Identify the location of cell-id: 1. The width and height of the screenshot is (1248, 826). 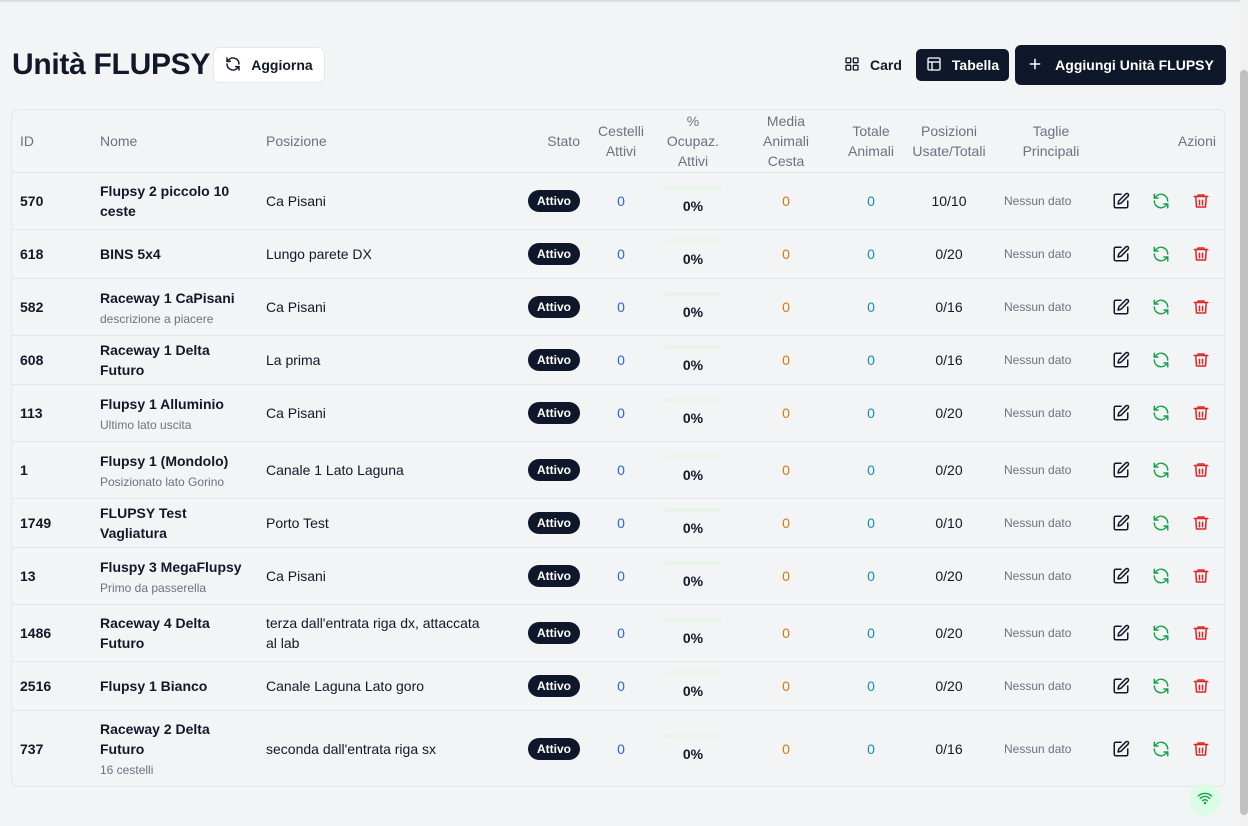
(52, 470).